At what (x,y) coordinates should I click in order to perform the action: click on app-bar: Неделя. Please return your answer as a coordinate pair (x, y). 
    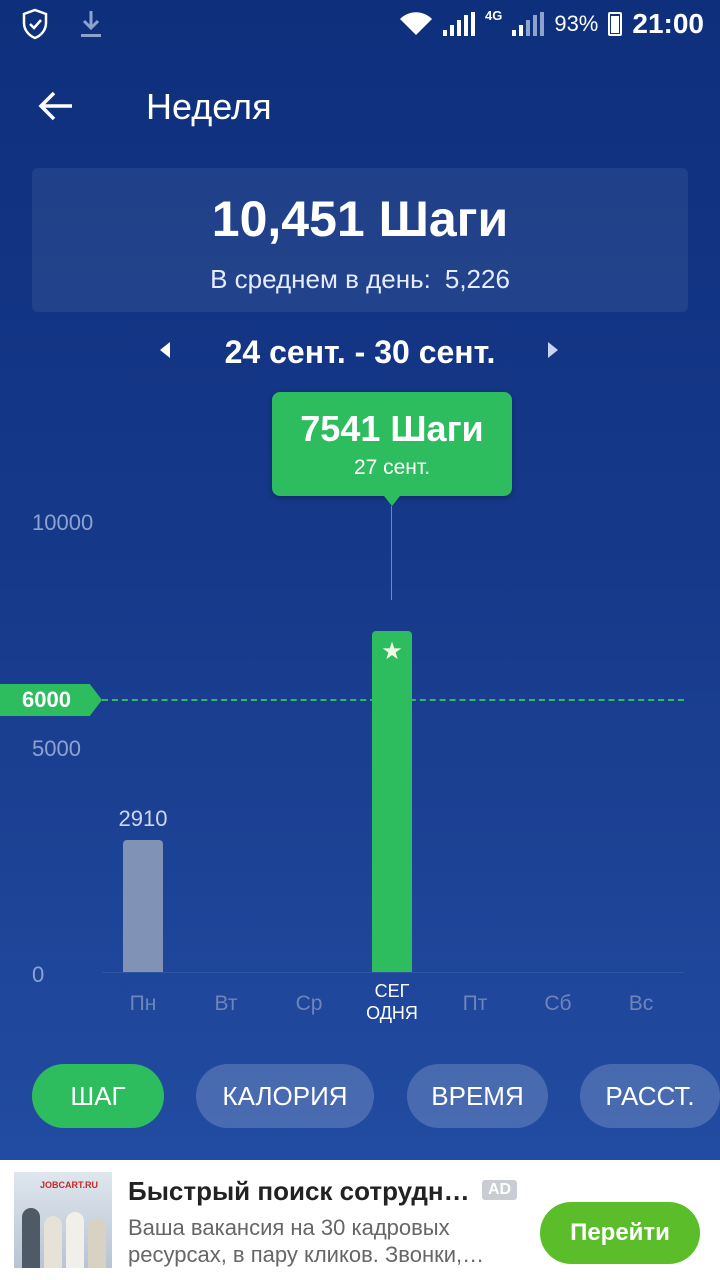
    Looking at the image, I should click on (360, 106).